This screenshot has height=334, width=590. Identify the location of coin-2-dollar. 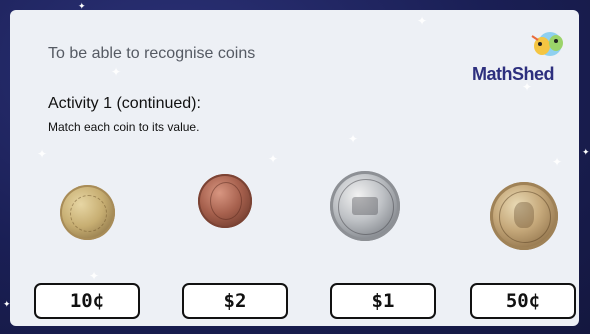
(225, 201).